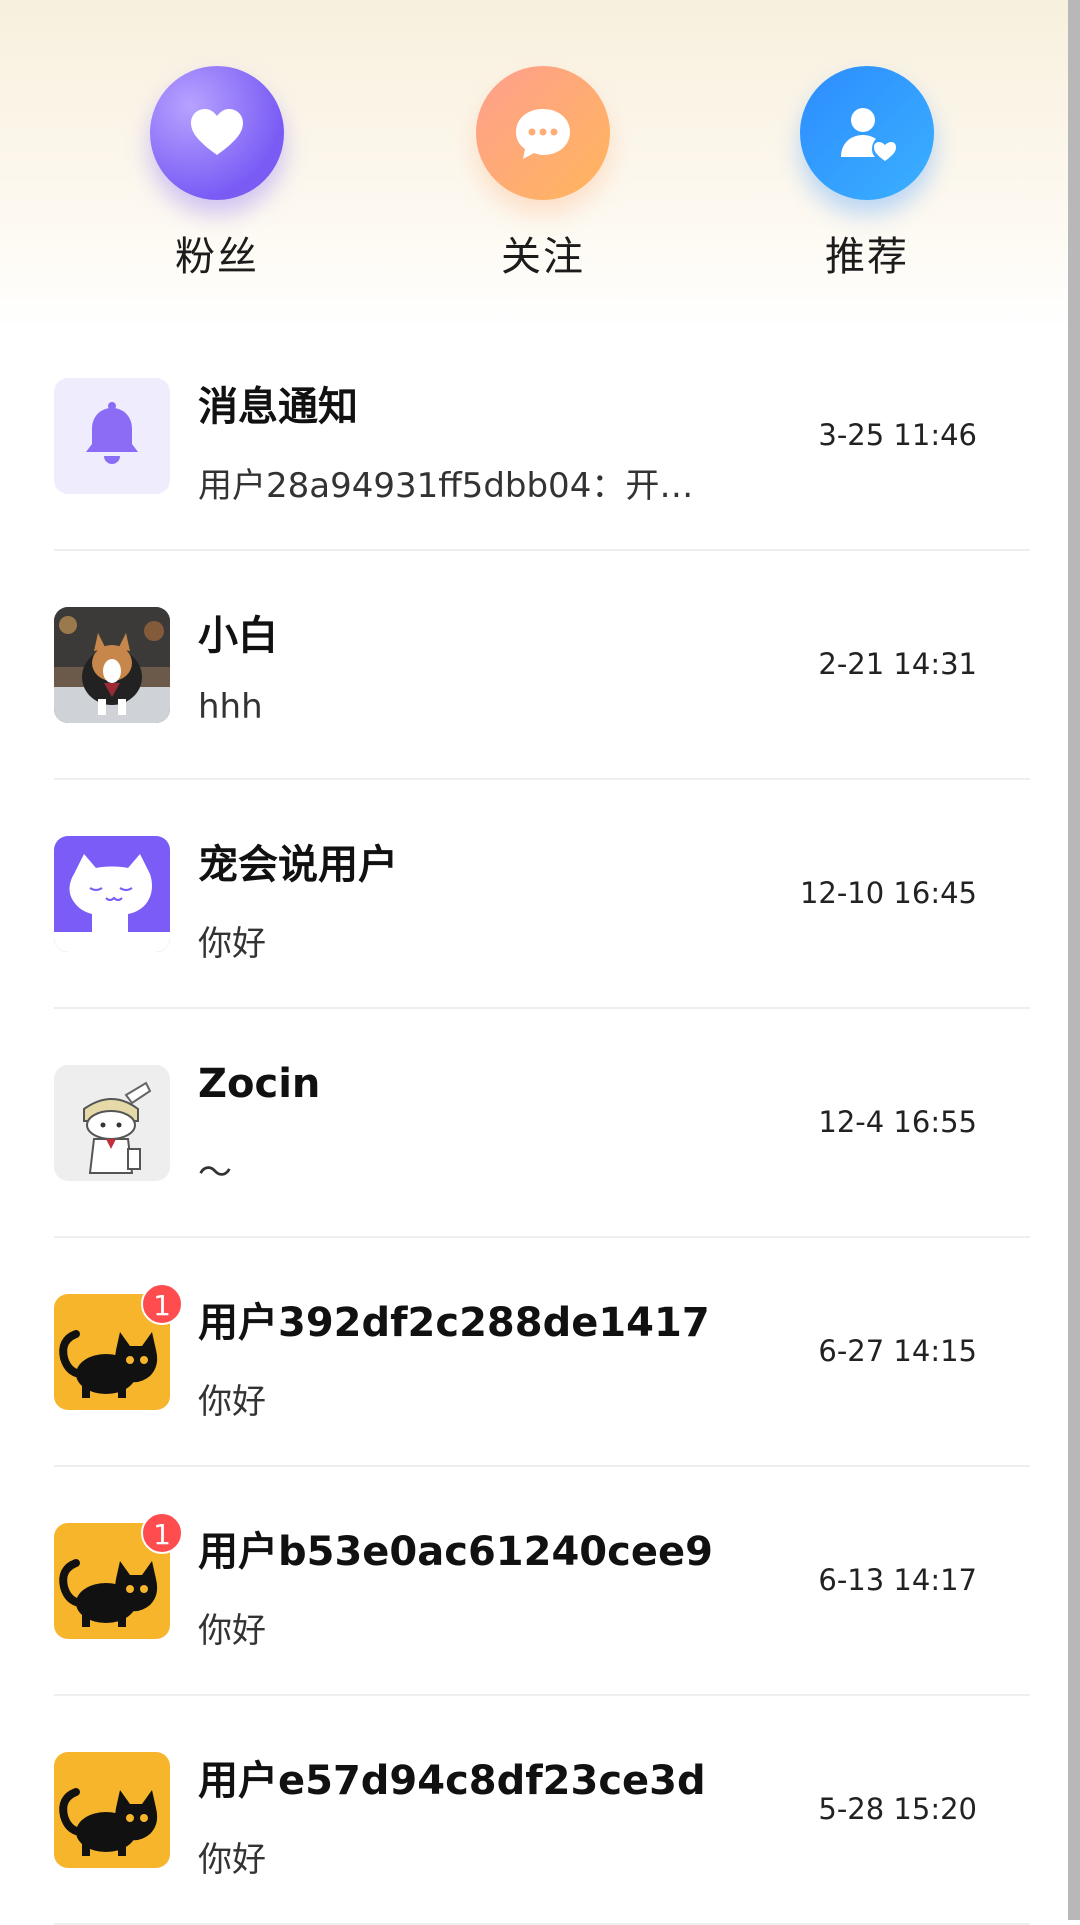  I want to click on black-cat-avatar, so click(112, 1810).